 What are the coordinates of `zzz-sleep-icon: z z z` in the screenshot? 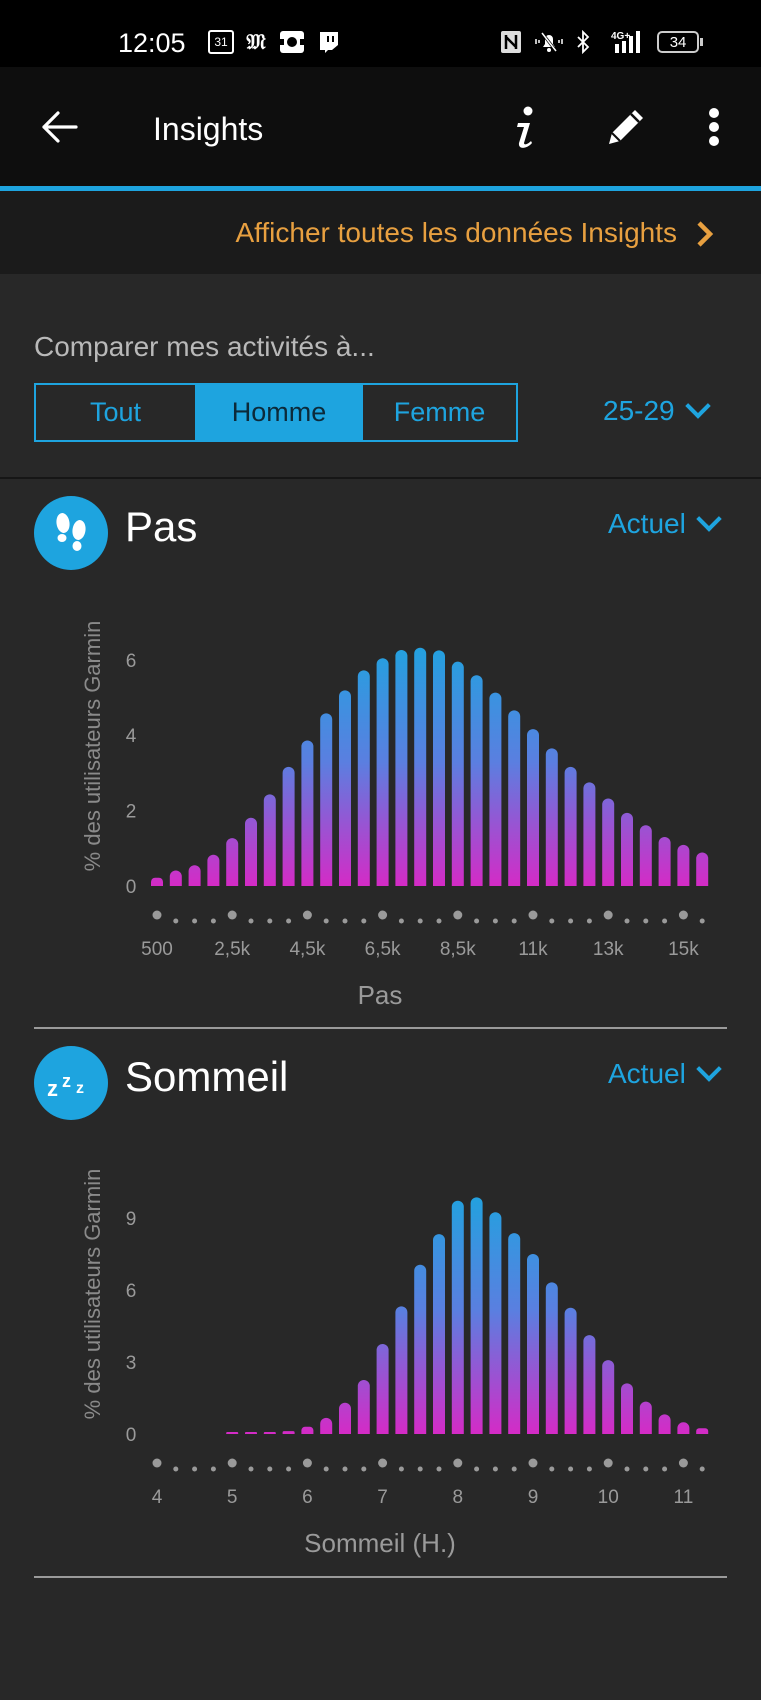 It's located at (65, 1086).